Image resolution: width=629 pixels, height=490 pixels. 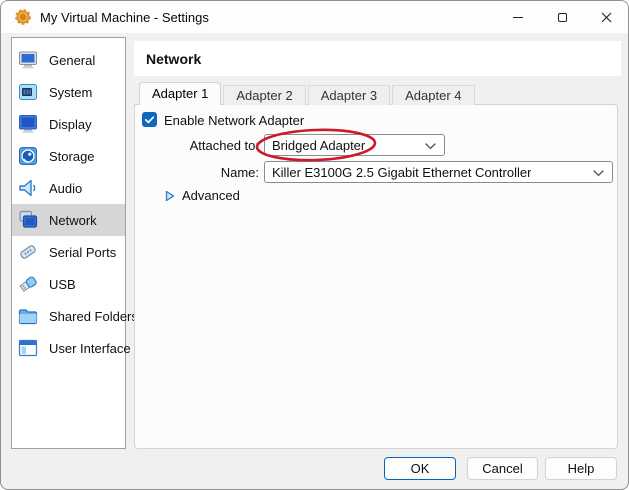 What do you see at coordinates (581, 468) in the screenshot?
I see `help-button: Help` at bounding box center [581, 468].